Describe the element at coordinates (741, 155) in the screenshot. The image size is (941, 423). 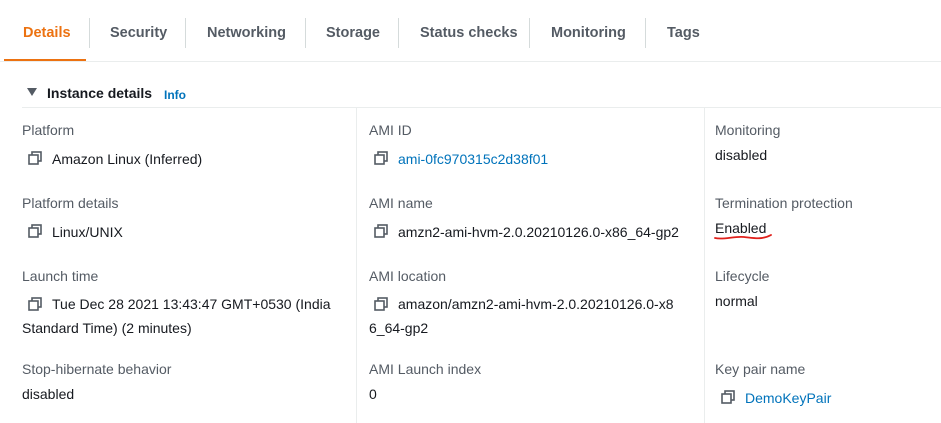
I see `monitoring-value: disabled` at that location.